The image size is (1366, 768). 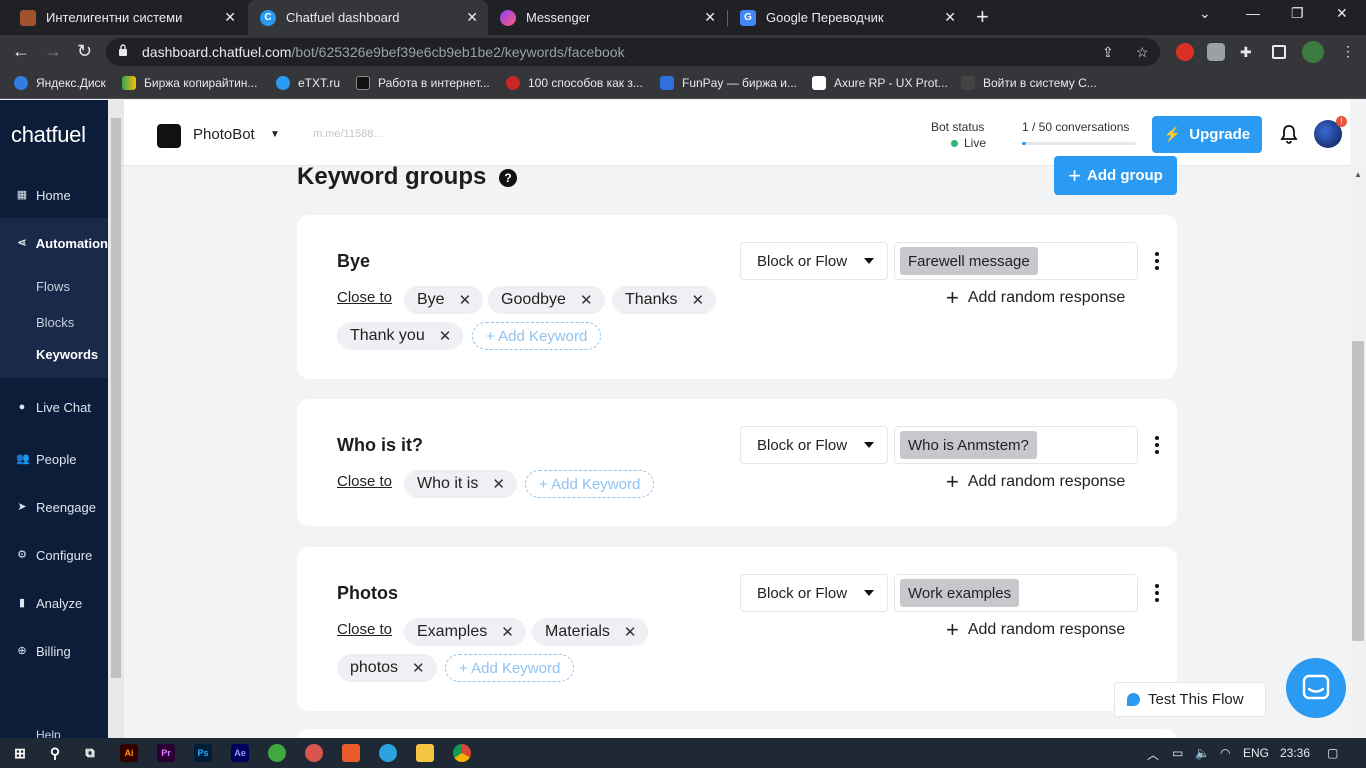 I want to click on scroll-up-icon: ▲, so click(x=1358, y=174).